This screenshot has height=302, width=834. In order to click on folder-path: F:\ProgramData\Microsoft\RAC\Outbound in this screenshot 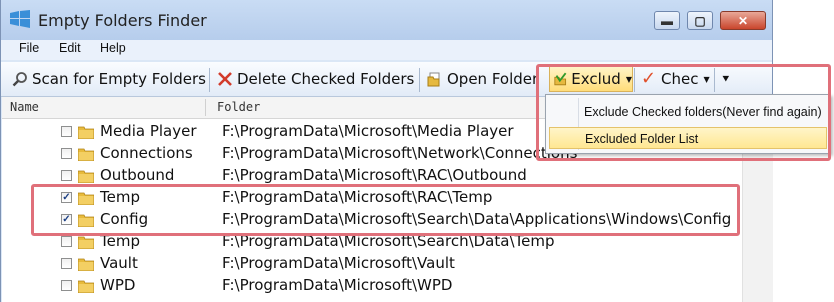, I will do `click(374, 175)`.